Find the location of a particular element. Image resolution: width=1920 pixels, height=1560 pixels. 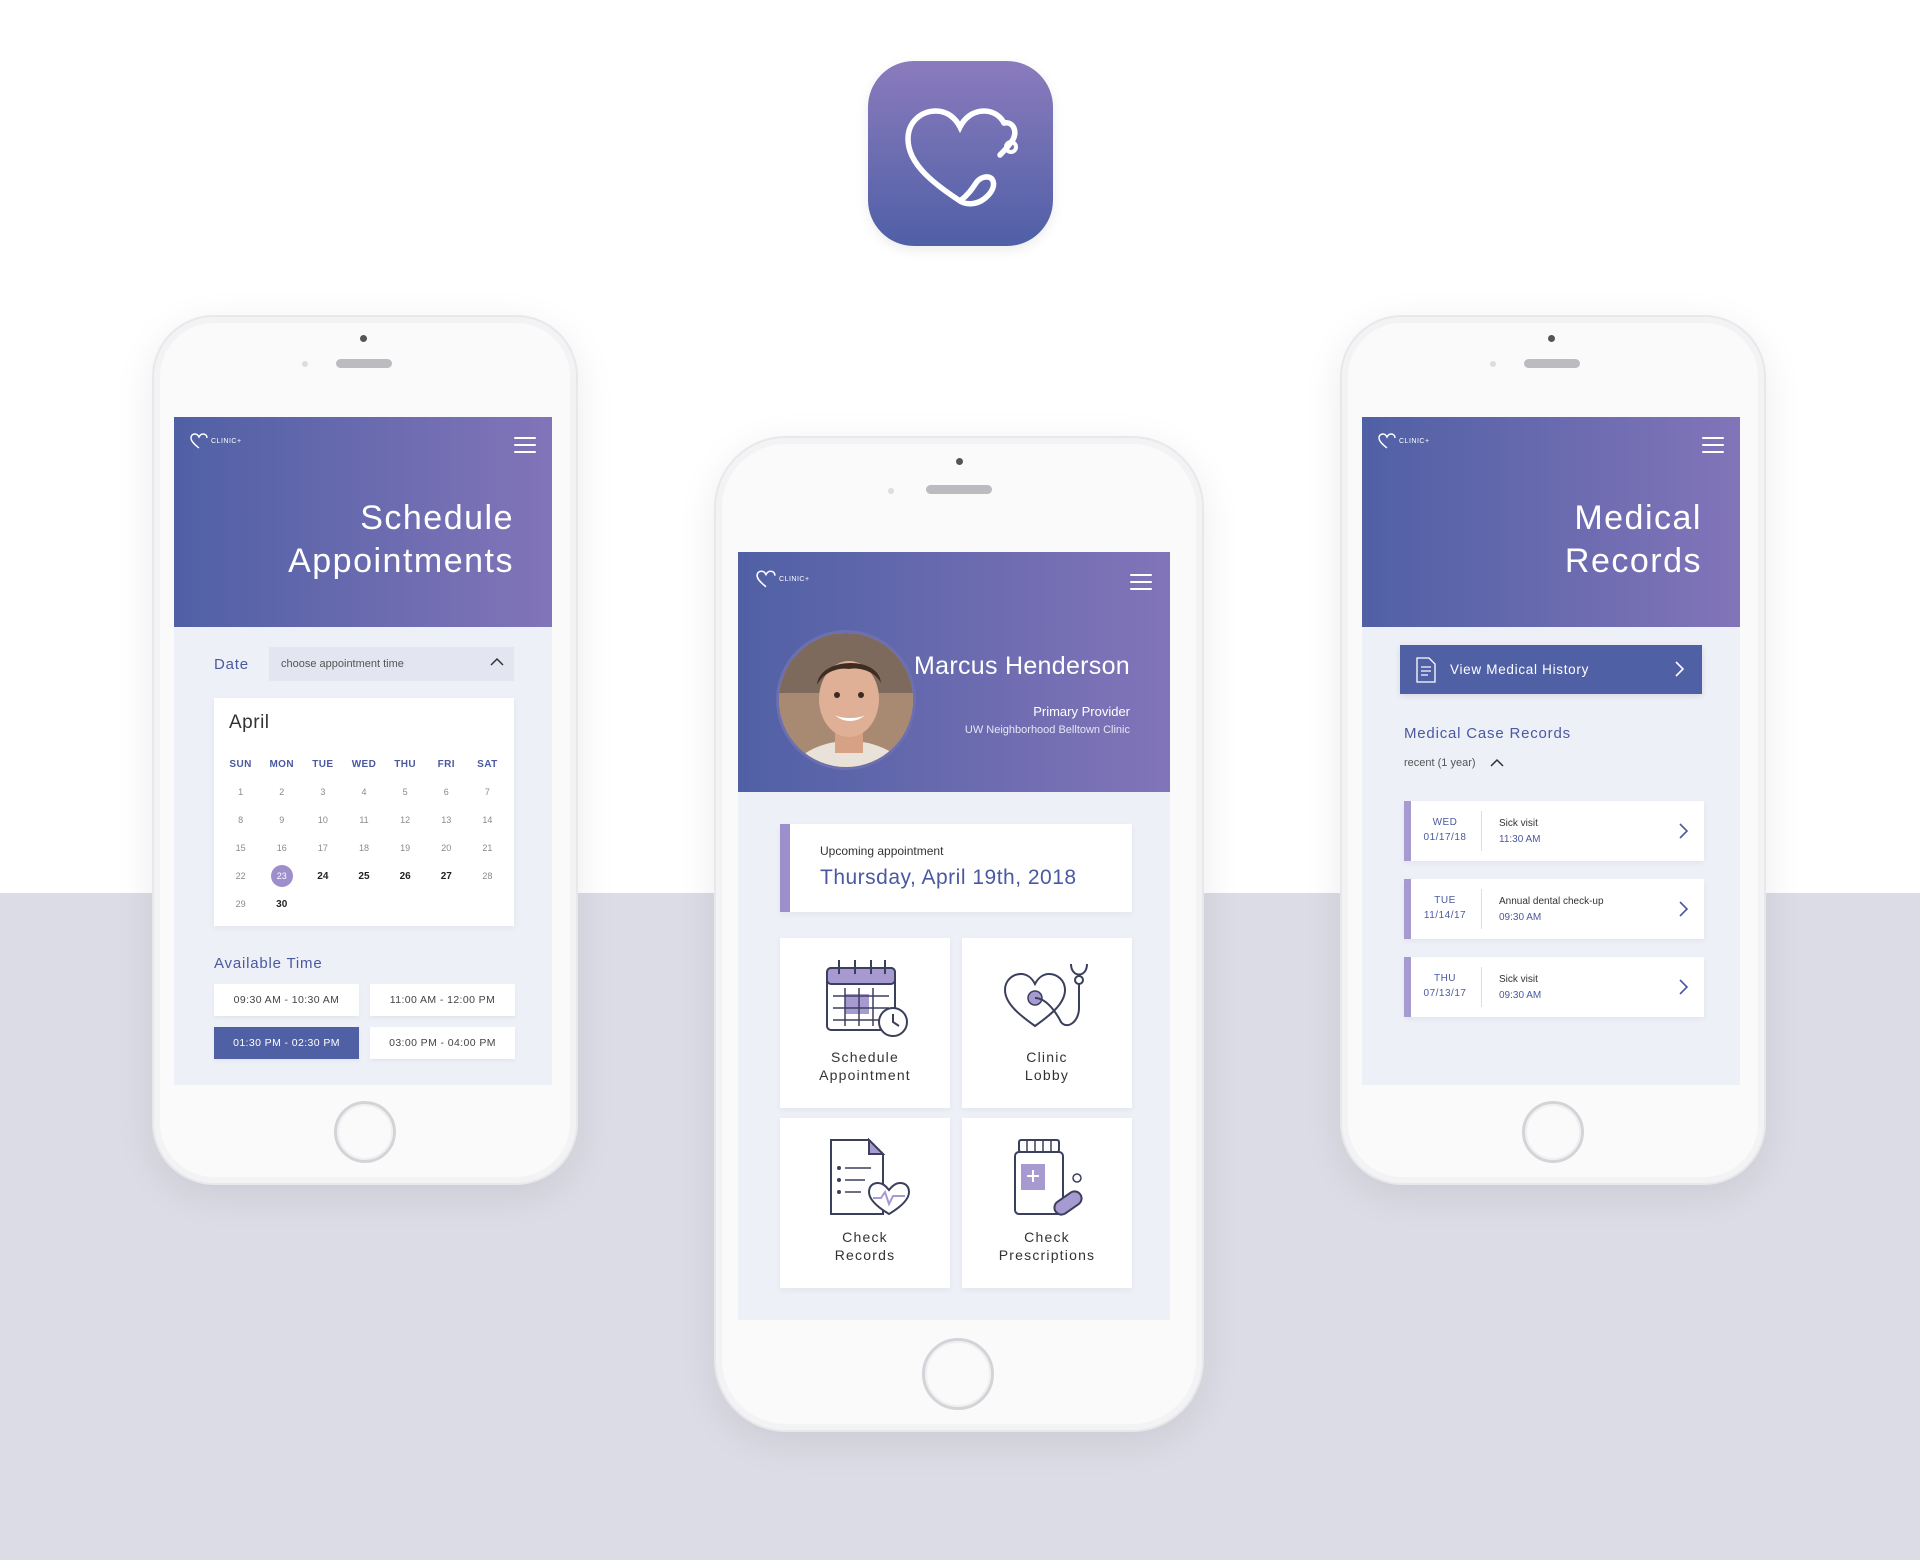

calendar-day: 19 is located at coordinates (405, 848).